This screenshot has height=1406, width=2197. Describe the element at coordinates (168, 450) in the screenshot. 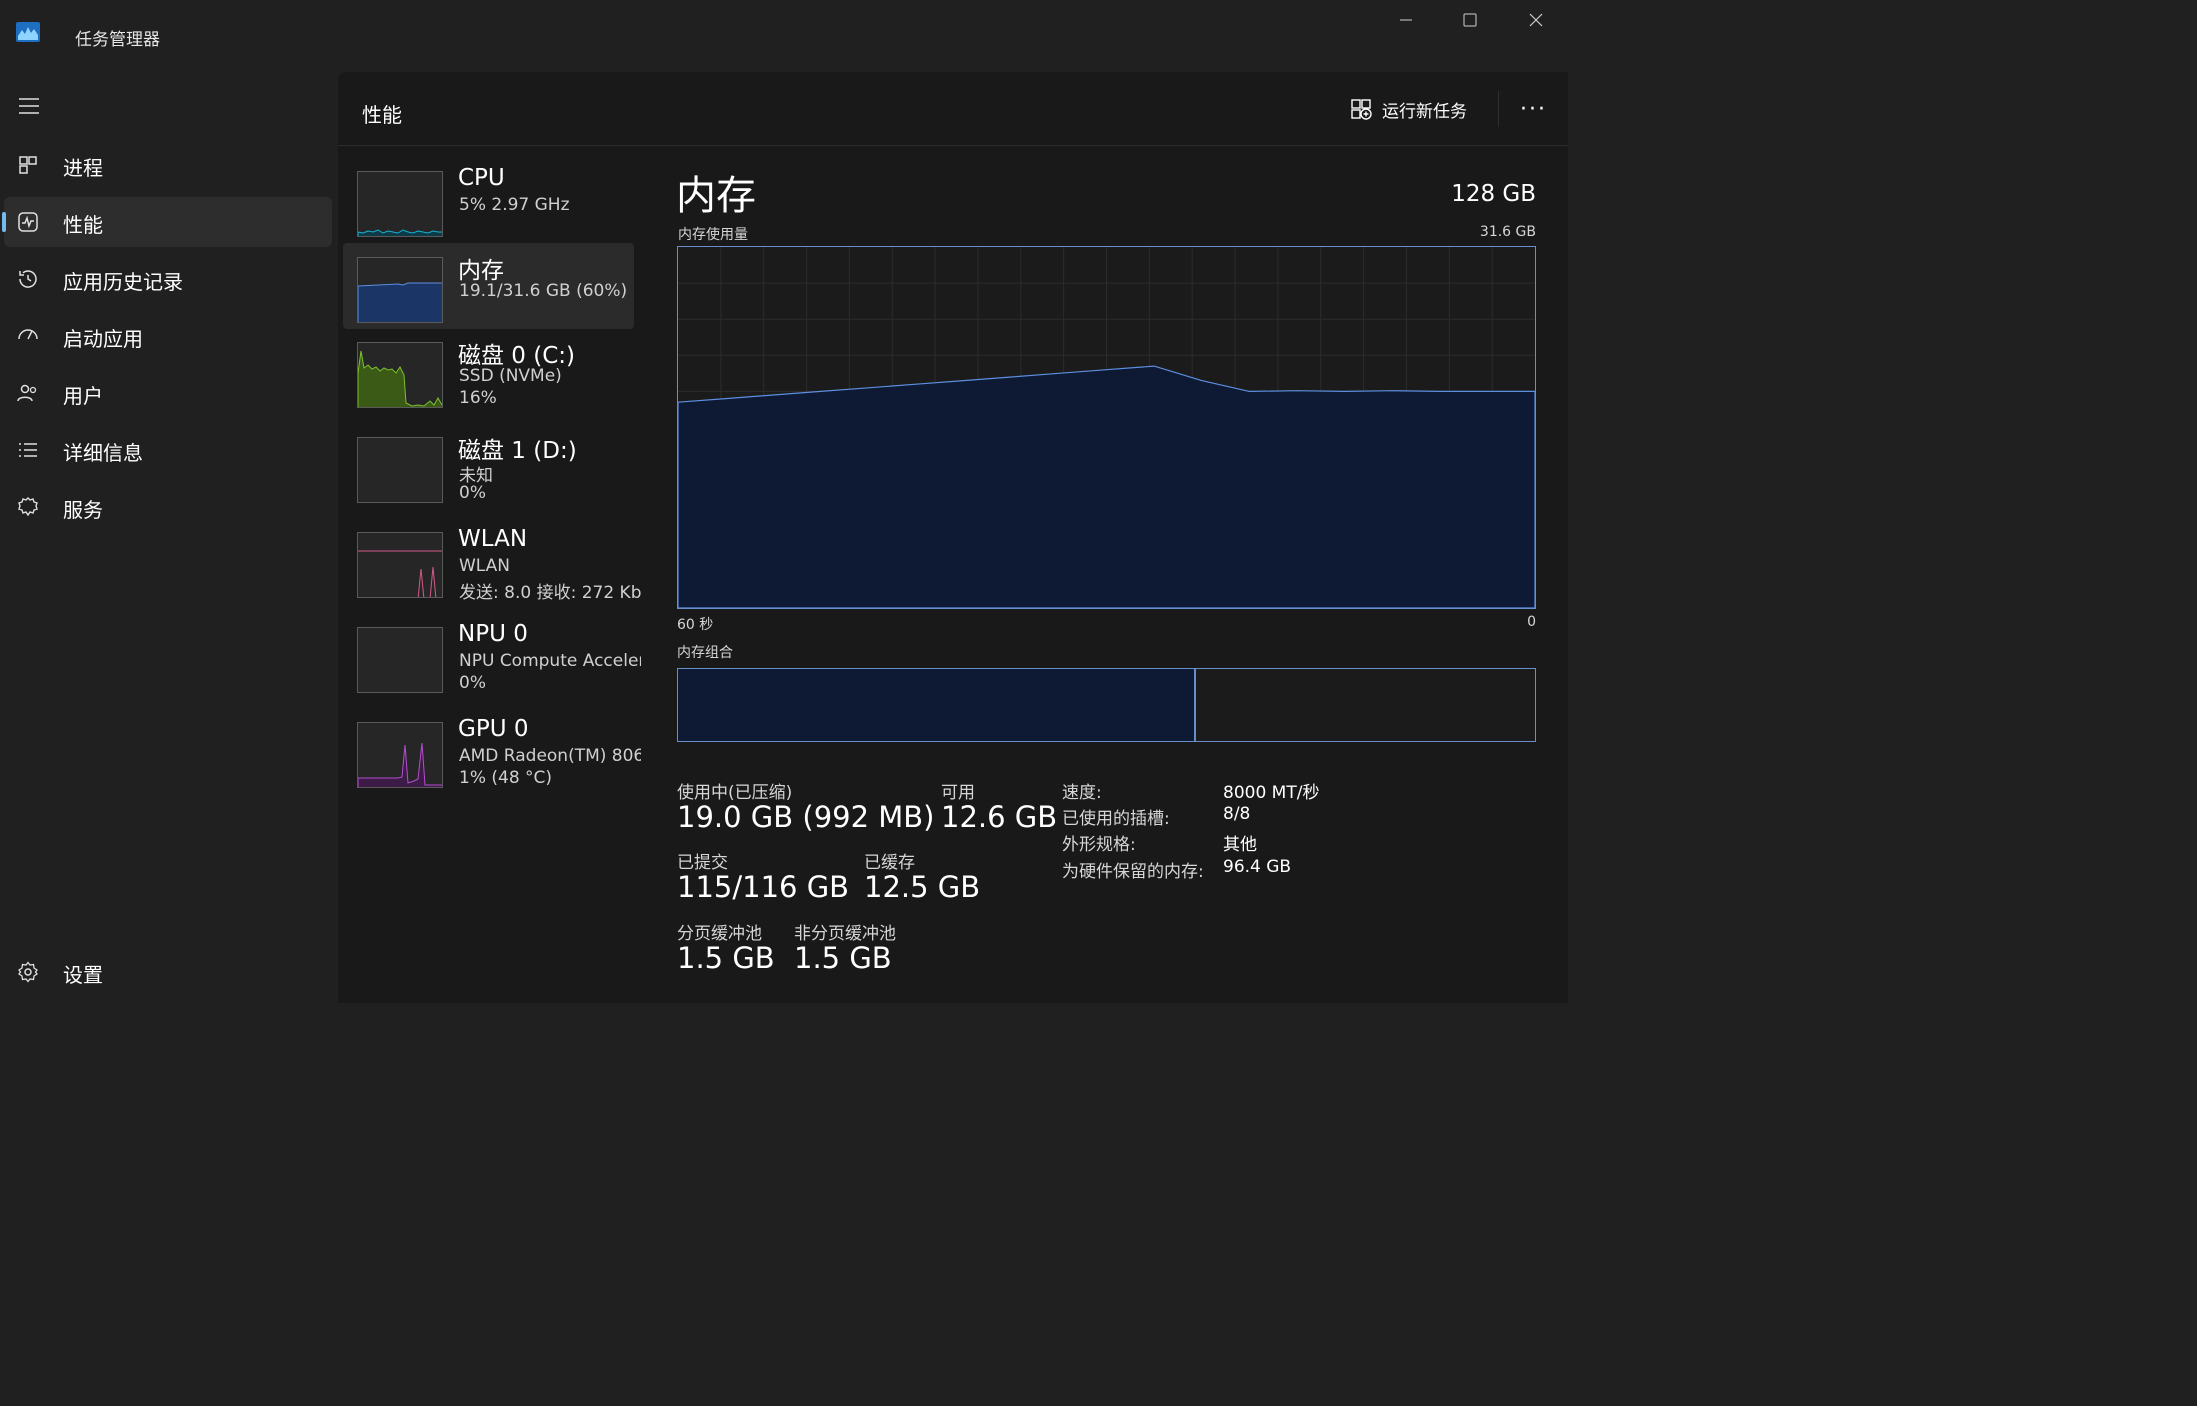

I see `sidebar-item-details: 详细信息` at that location.